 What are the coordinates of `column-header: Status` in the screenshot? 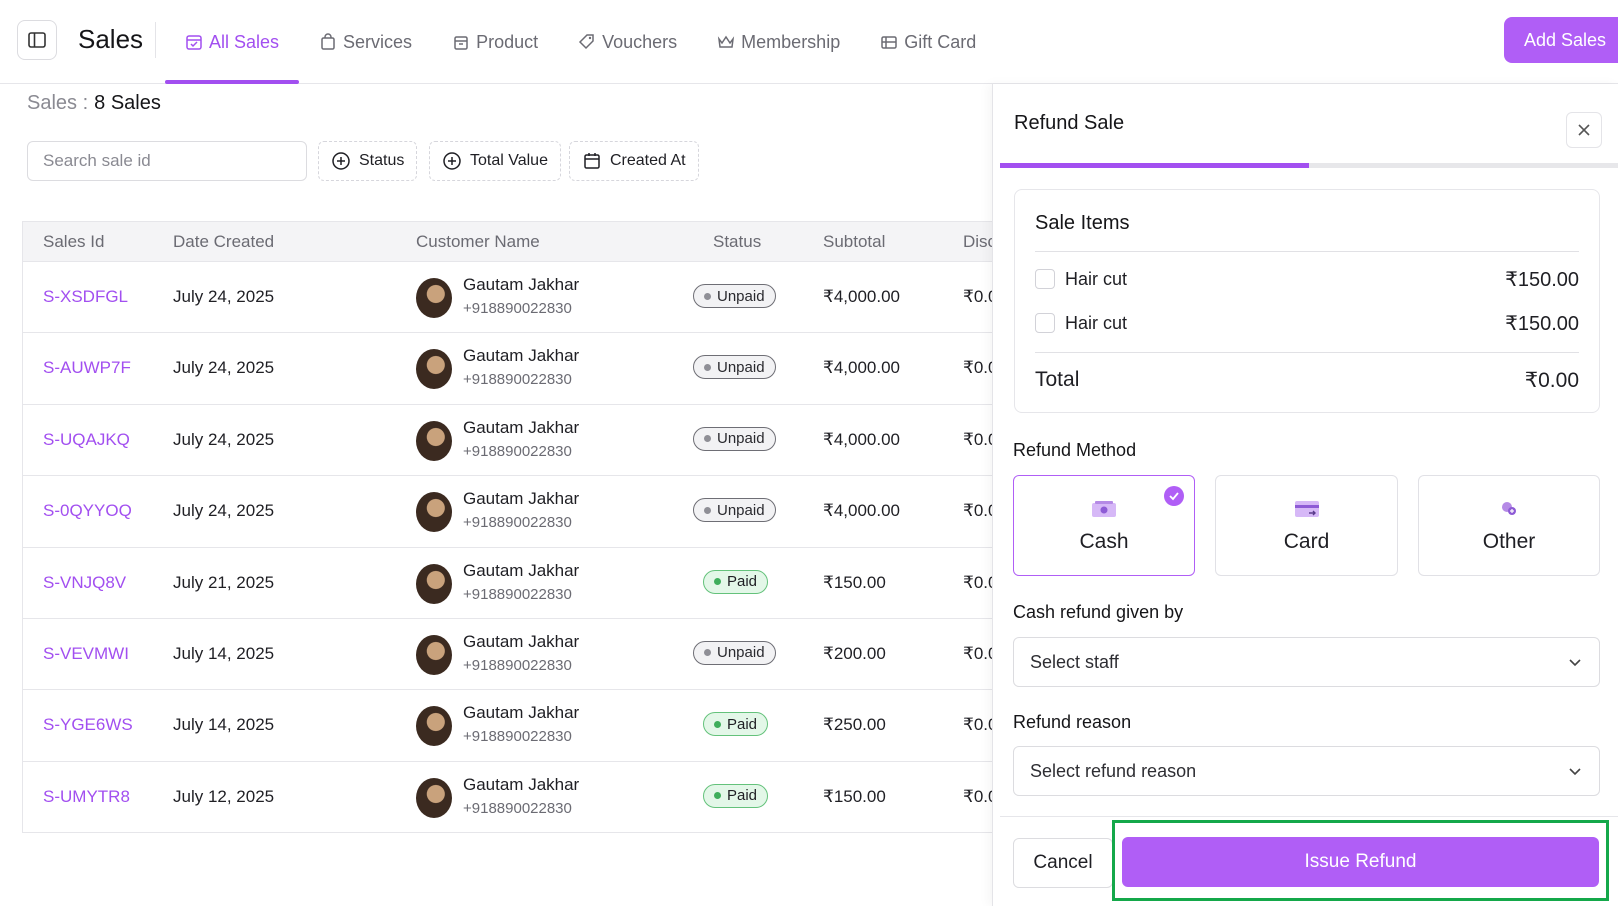 It's located at (737, 242).